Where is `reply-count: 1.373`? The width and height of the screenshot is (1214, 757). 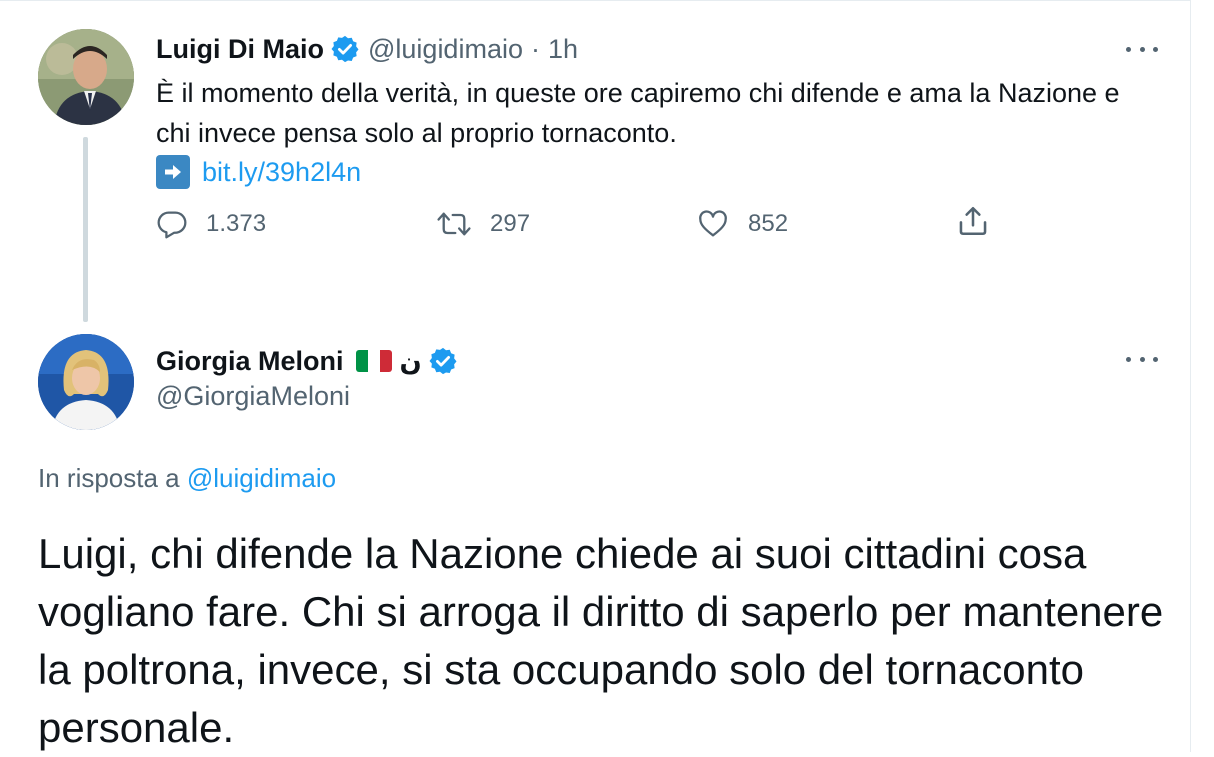
reply-count: 1.373 is located at coordinates (236, 223).